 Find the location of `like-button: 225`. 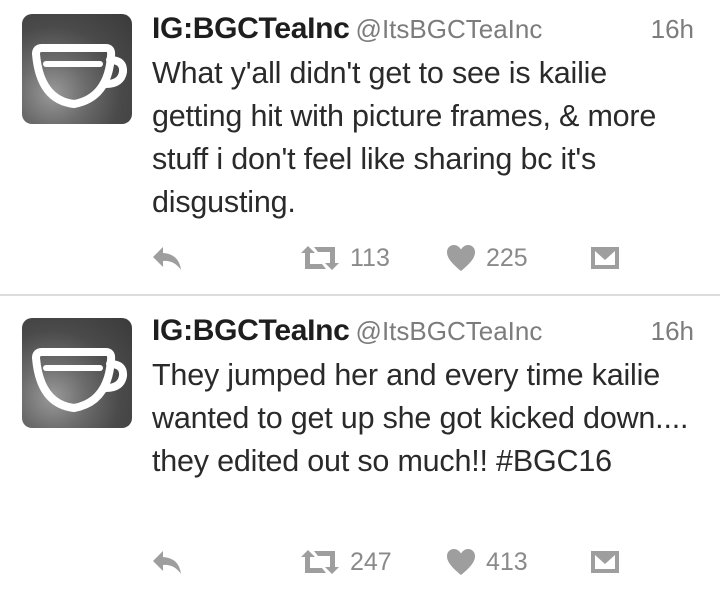

like-button: 225 is located at coordinates (487, 258).